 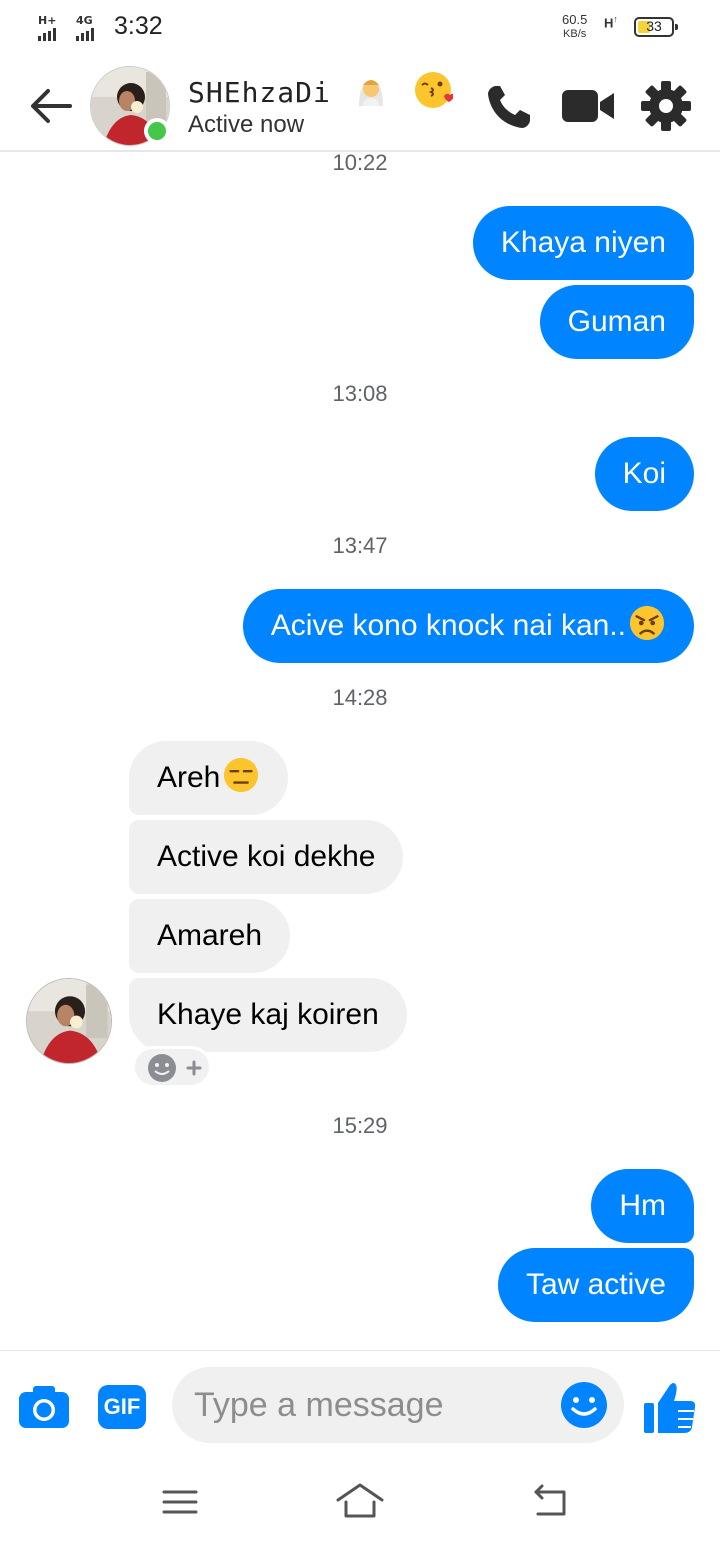 I want to click on video-camera-icon, so click(x=588, y=106).